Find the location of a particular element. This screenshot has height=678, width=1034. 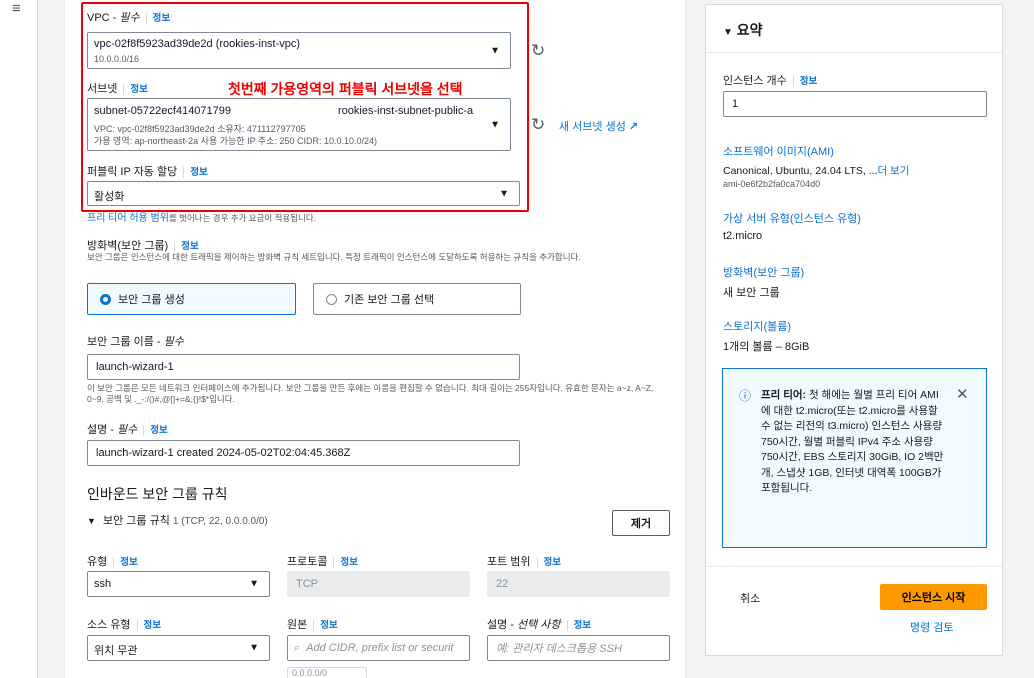

firewall-label: 방화벽(보안 그룹) 정보 is located at coordinates (143, 246).